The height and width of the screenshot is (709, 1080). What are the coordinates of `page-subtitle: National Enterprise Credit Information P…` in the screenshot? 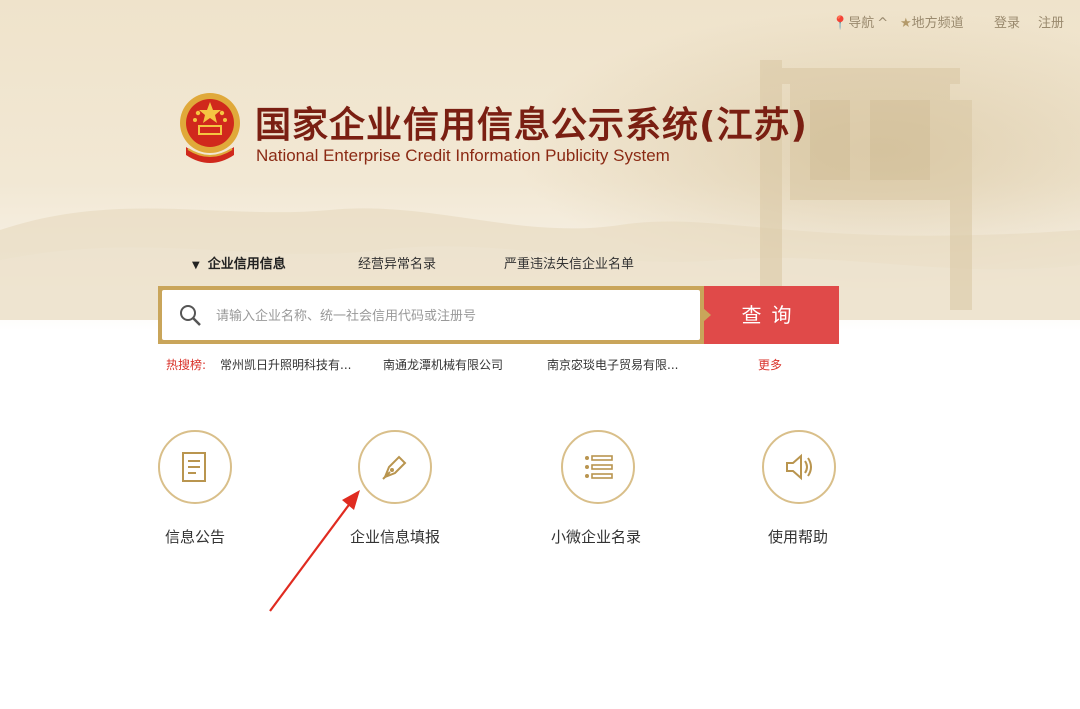 It's located at (463, 155).